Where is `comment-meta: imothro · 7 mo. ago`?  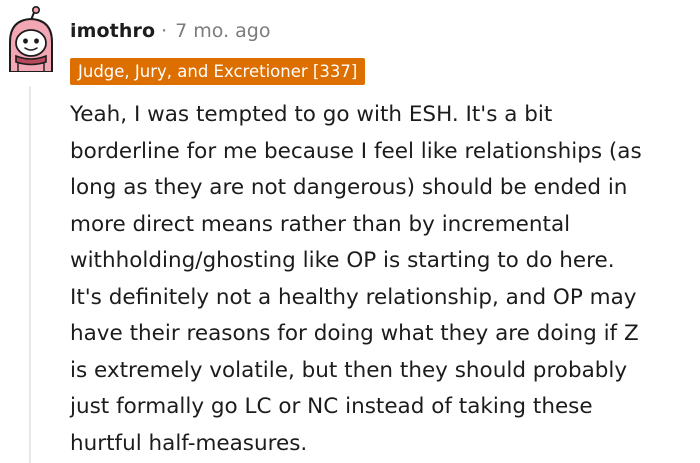 comment-meta: imothro · 7 mo. ago is located at coordinates (170, 31).